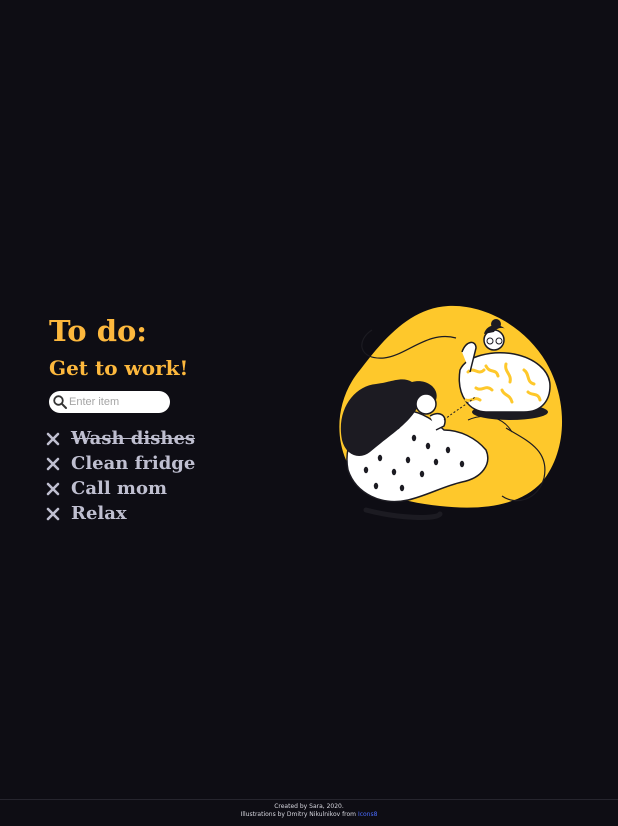 The image size is (618, 826). I want to click on search-icon, so click(60, 402).